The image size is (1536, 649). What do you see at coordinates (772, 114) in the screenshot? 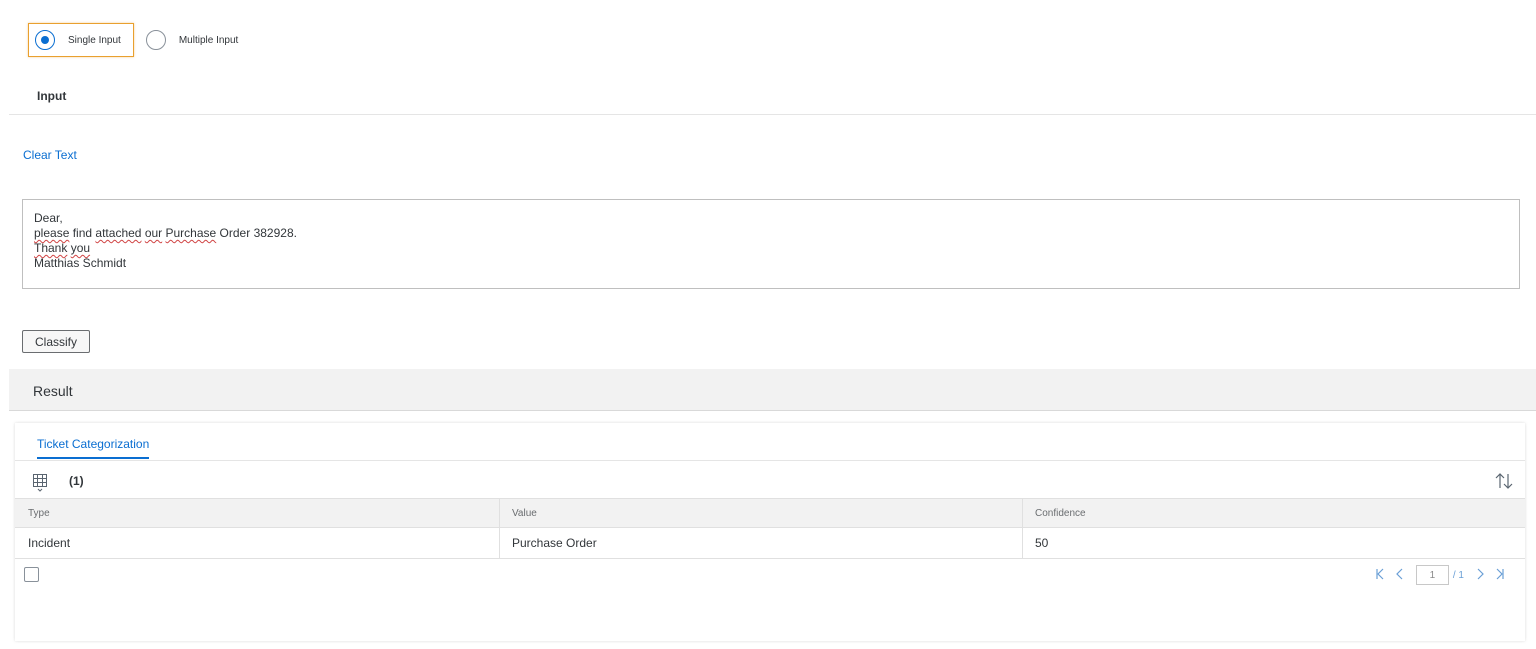
I see `divider` at bounding box center [772, 114].